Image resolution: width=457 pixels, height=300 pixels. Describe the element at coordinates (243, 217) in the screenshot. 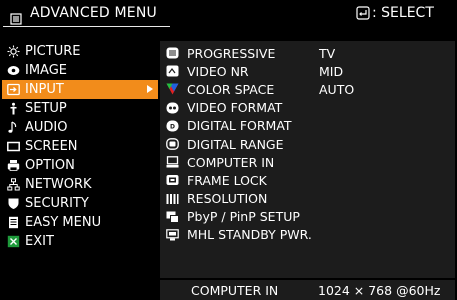

I see `submenu-item-label: PbyP / PinP SETUP` at that location.